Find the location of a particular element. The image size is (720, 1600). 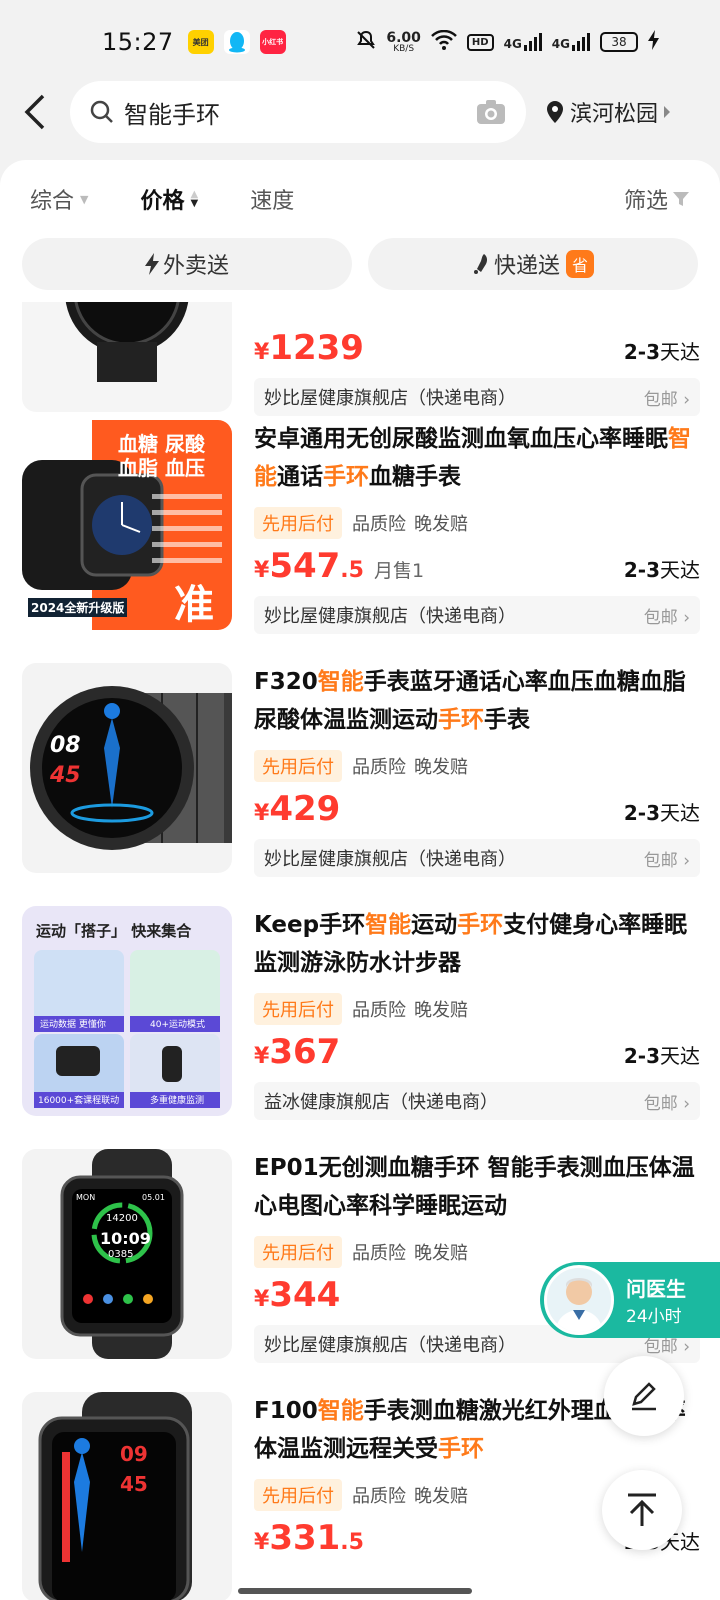

location-pin-icon is located at coordinates (555, 112).